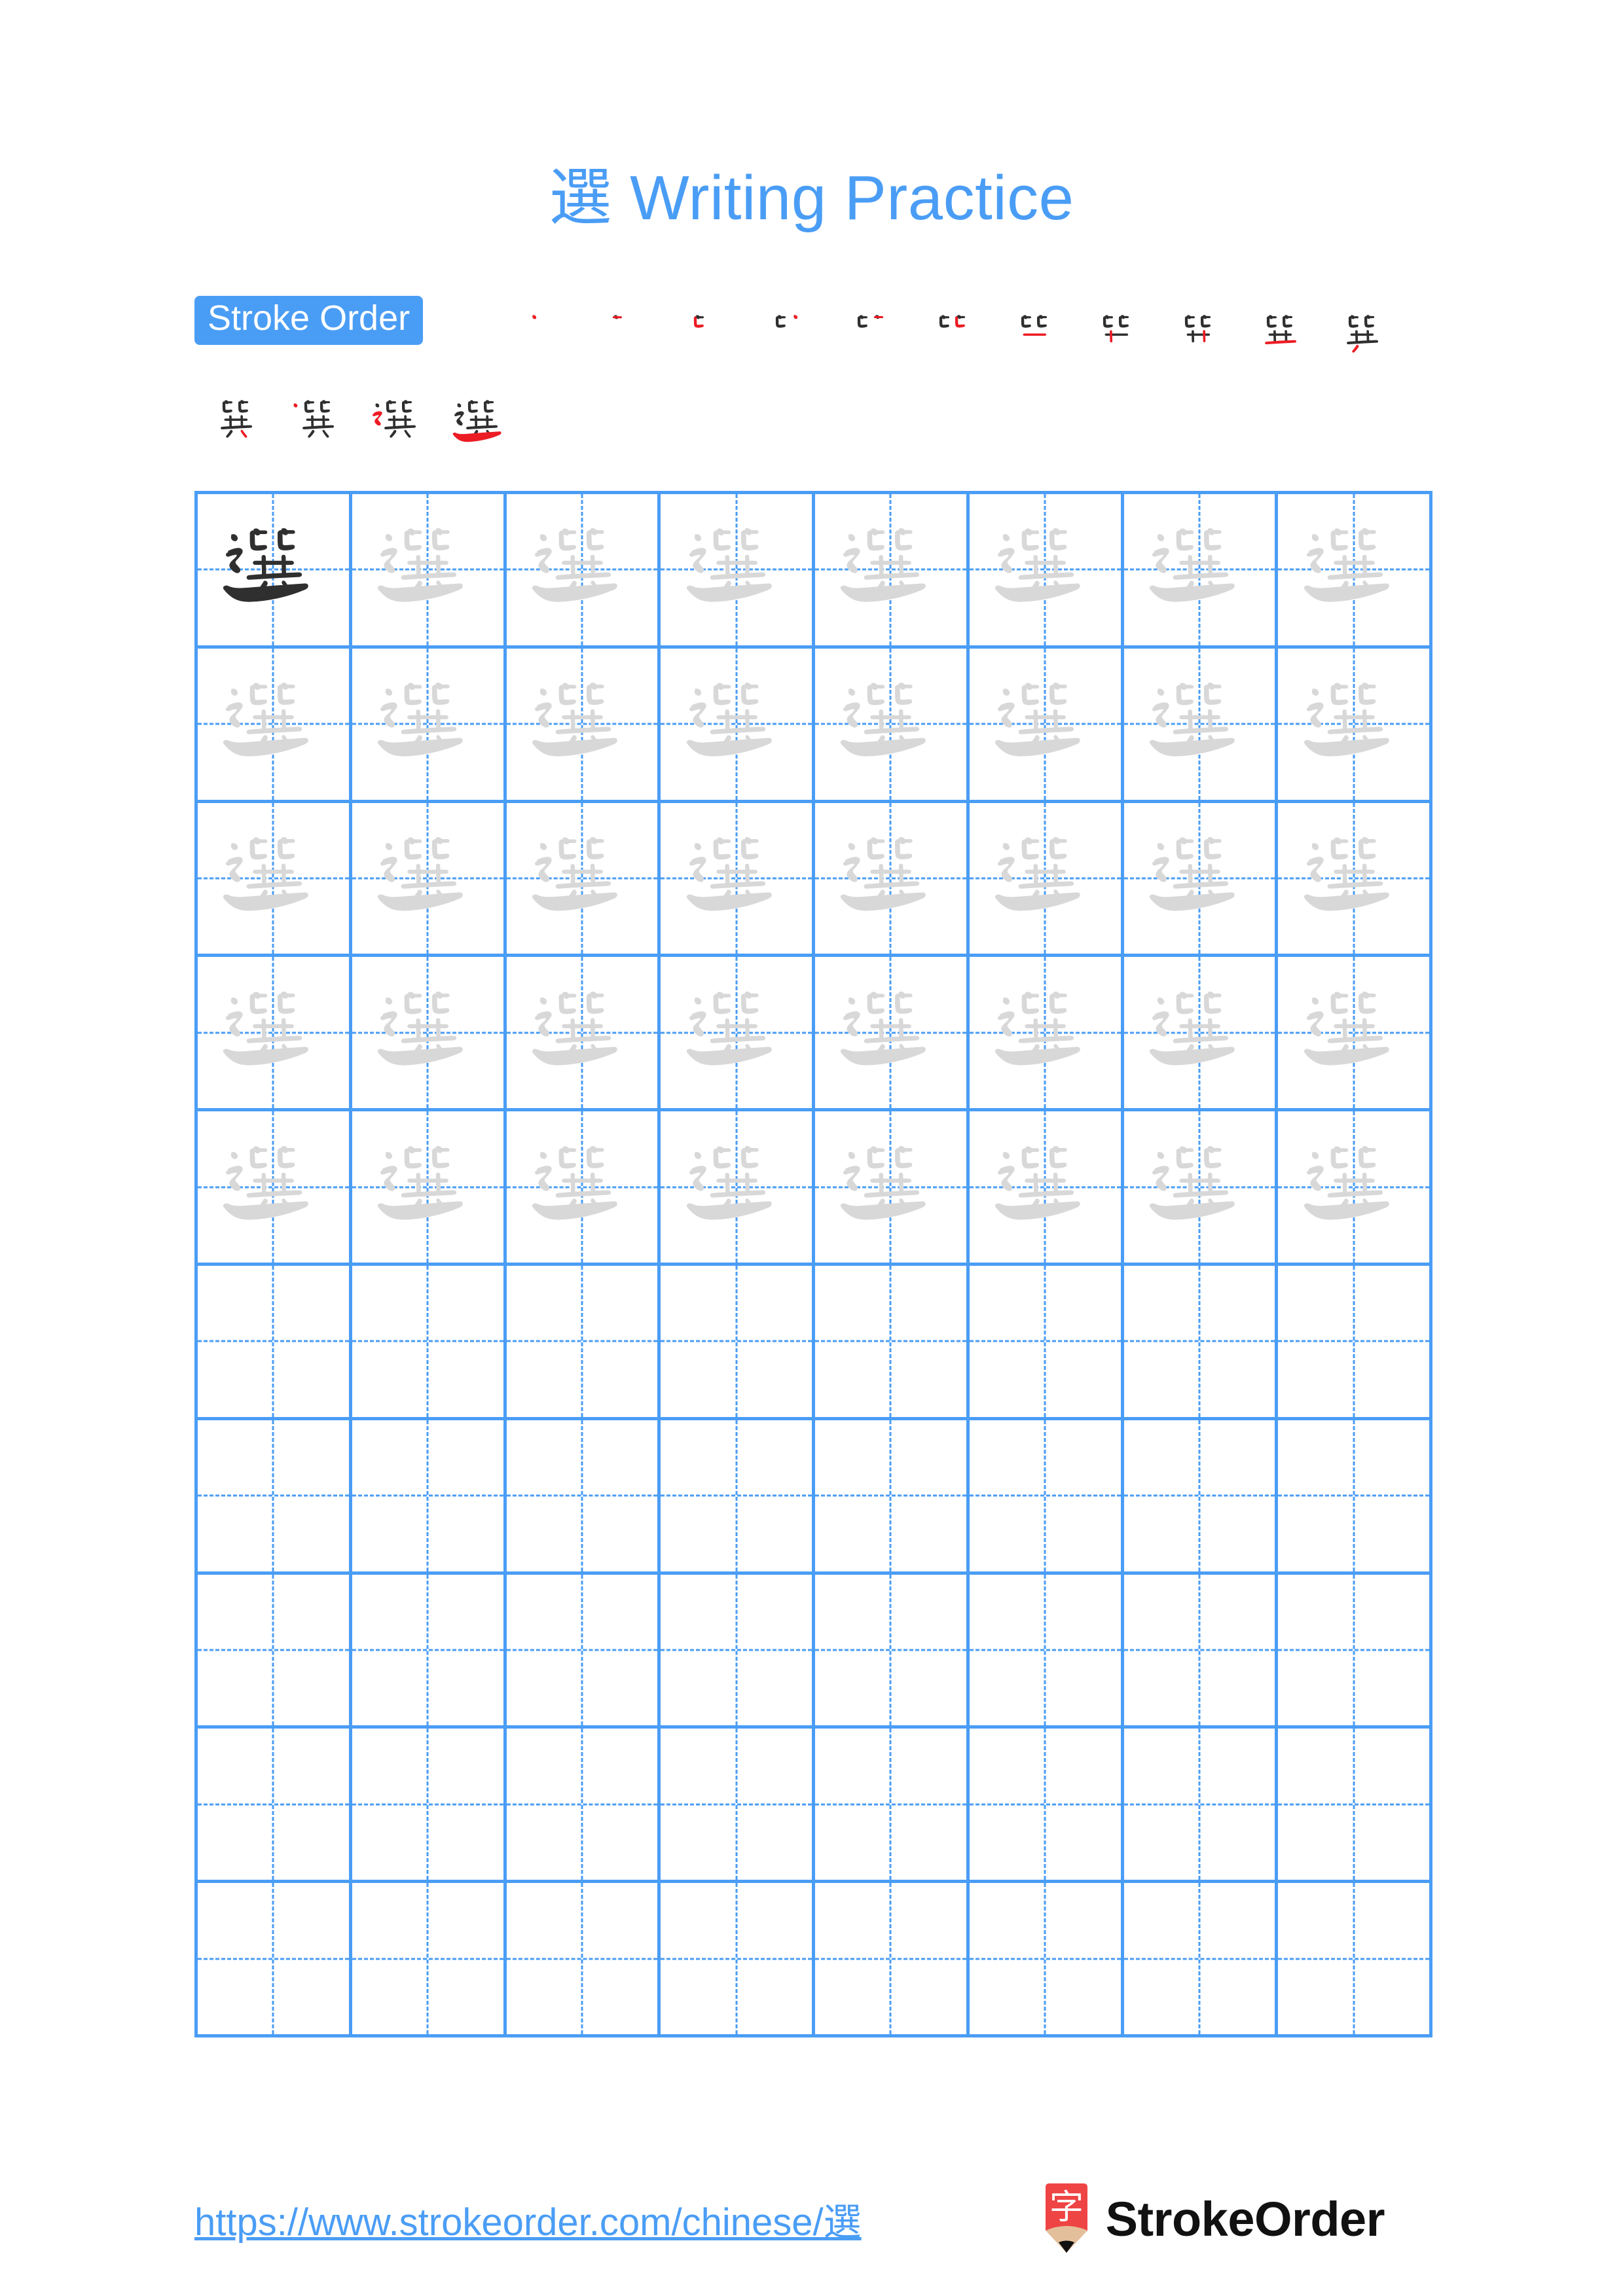  I want to click on strokeorder-logo: 字 StrokeOrder, so click(1213, 2218).